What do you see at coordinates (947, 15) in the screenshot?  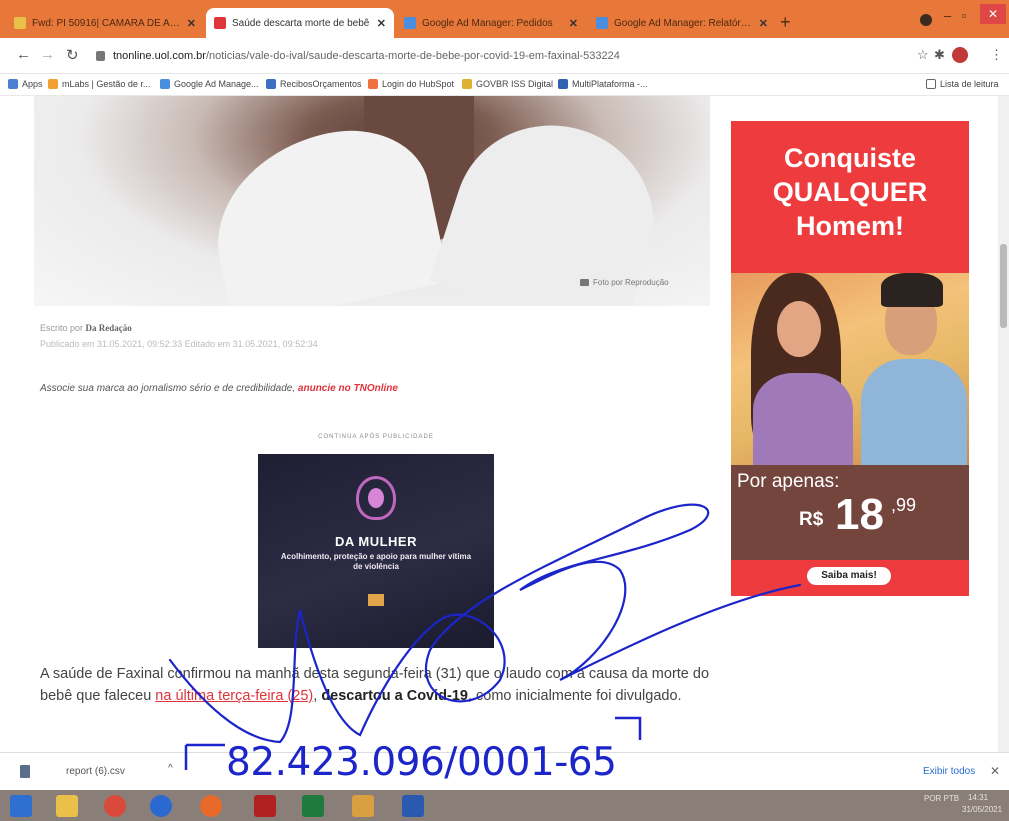 I see `minimize-icon: –` at bounding box center [947, 15].